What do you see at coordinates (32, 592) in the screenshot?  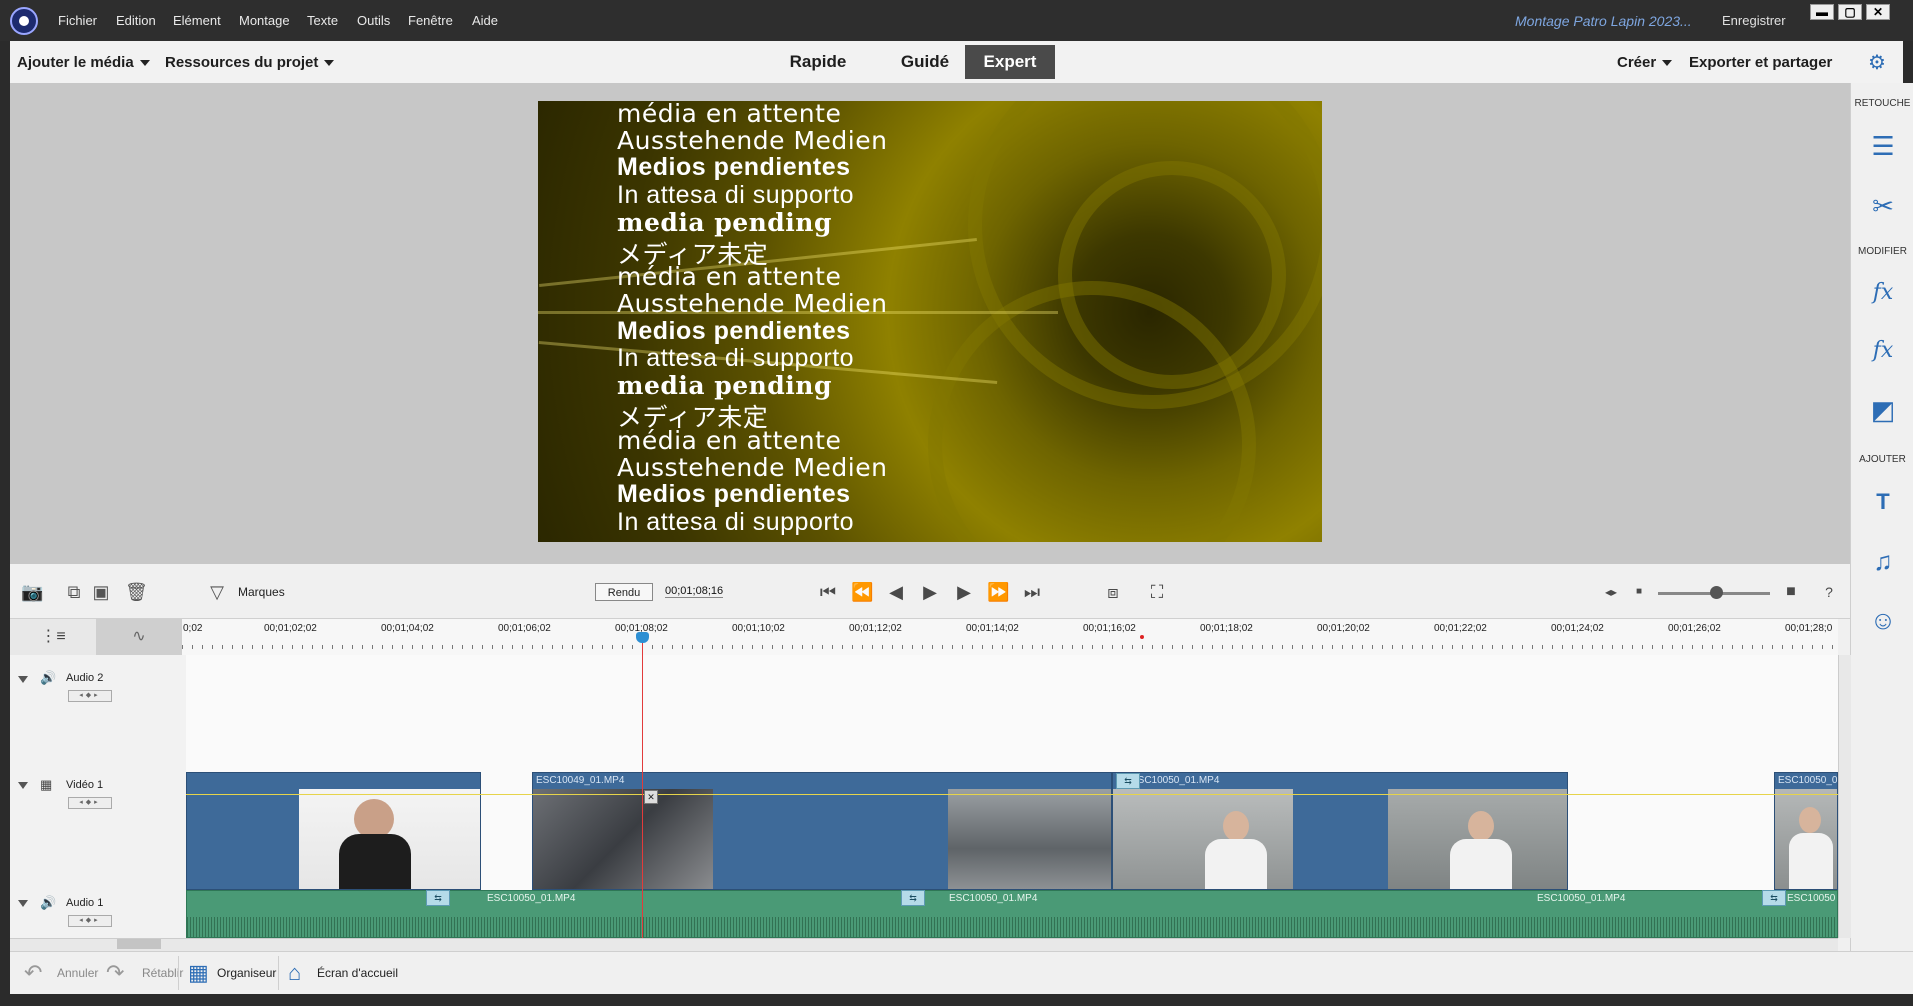 I see `camera-icon: 📷` at bounding box center [32, 592].